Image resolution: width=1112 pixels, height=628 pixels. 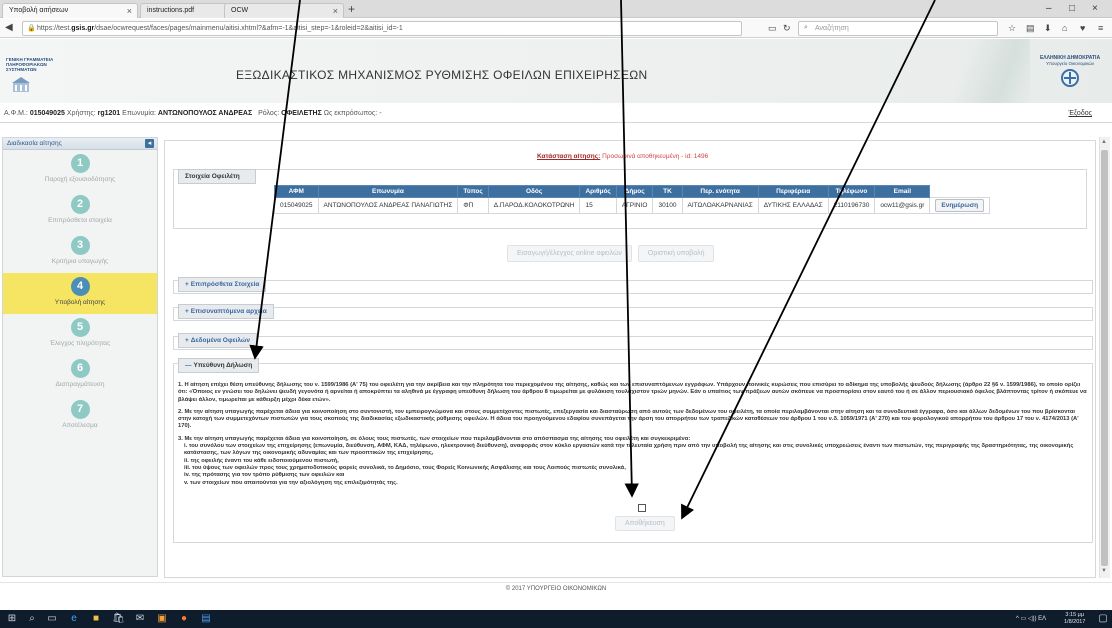 I want to click on cell-name: ΑΝΤΩΝΟΠΟΥΛΟΣ ΑΝΔΡΕΑΣ ΠΑΝΑΓΙΩΤΗΣ, so click(x=388, y=205).